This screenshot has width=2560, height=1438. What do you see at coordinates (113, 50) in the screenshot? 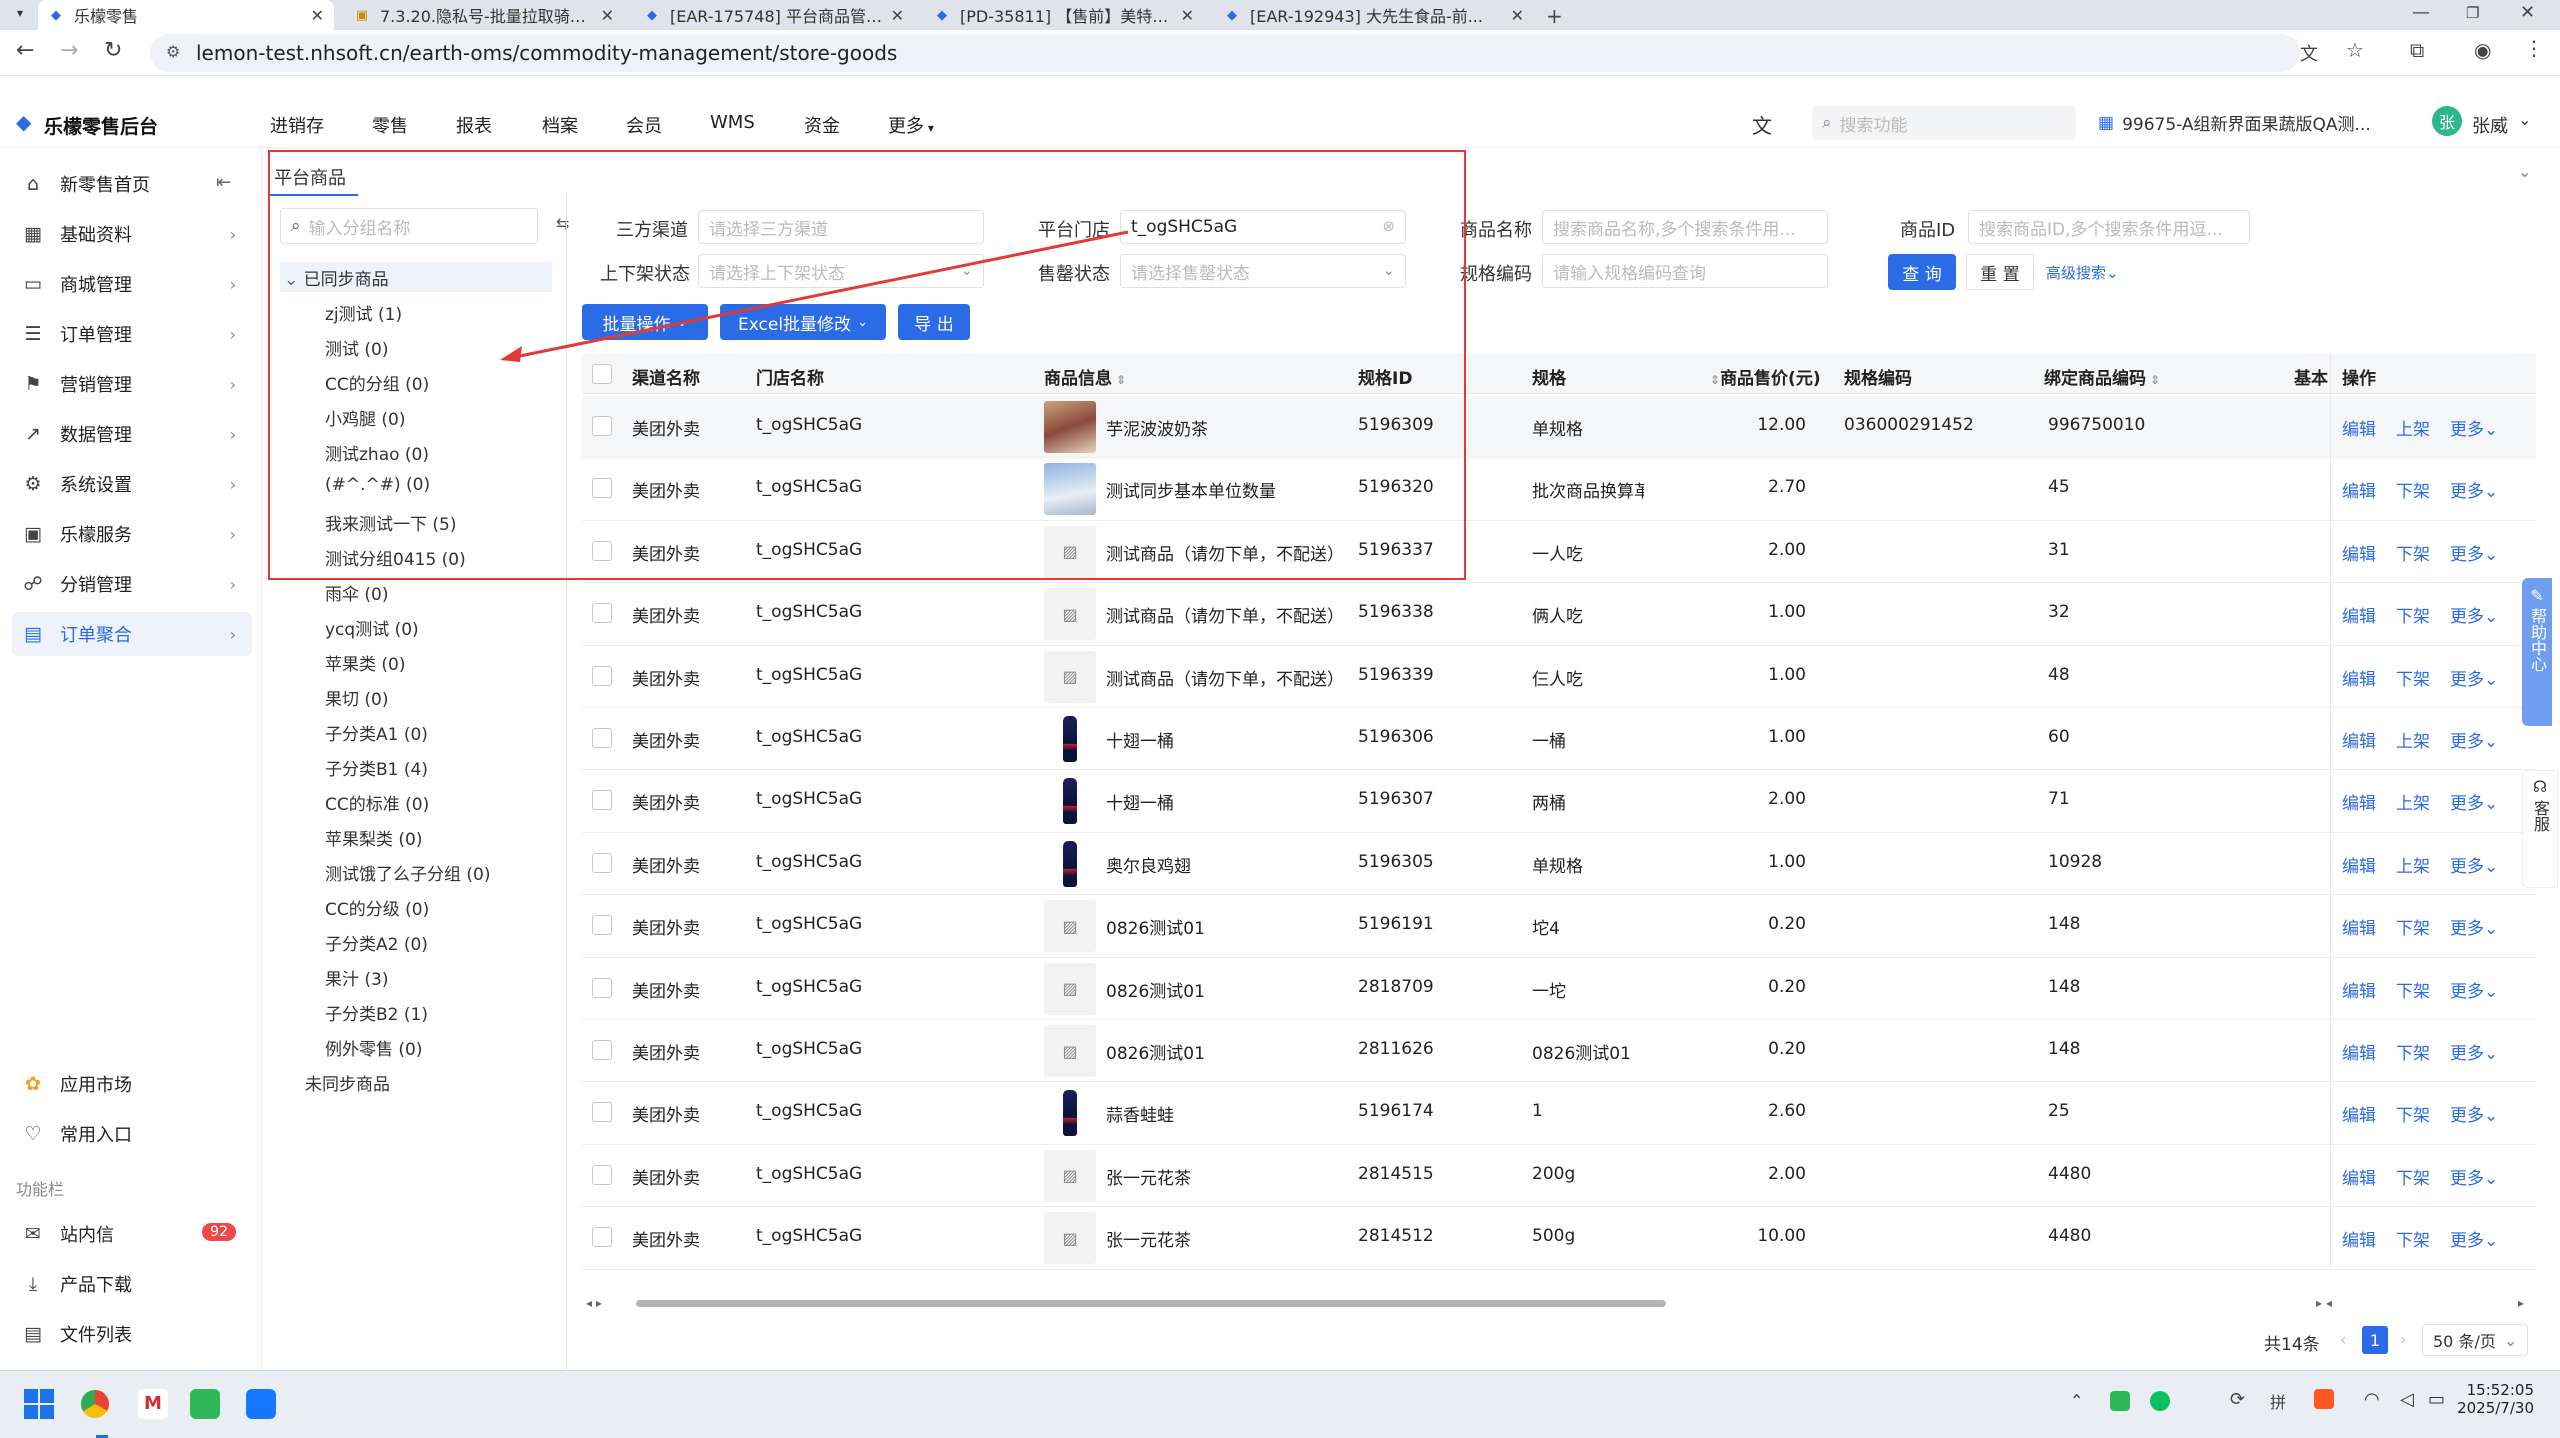
I see `reload-icon: ↻` at bounding box center [113, 50].